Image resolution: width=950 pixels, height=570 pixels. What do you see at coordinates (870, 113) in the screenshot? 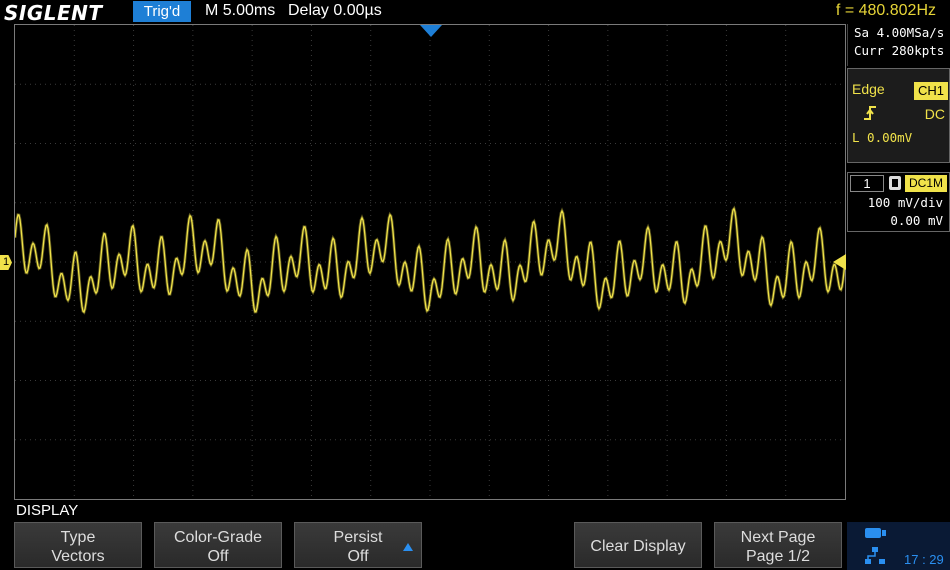
I see `rising-edge-icon` at bounding box center [870, 113].